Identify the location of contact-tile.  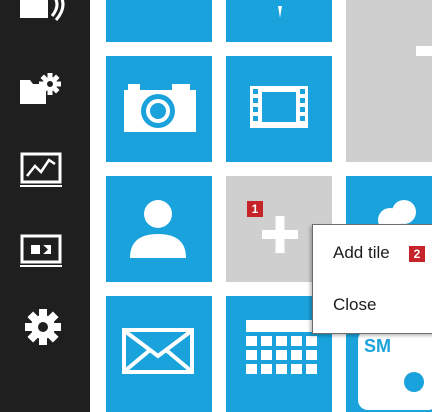
(159, 229).